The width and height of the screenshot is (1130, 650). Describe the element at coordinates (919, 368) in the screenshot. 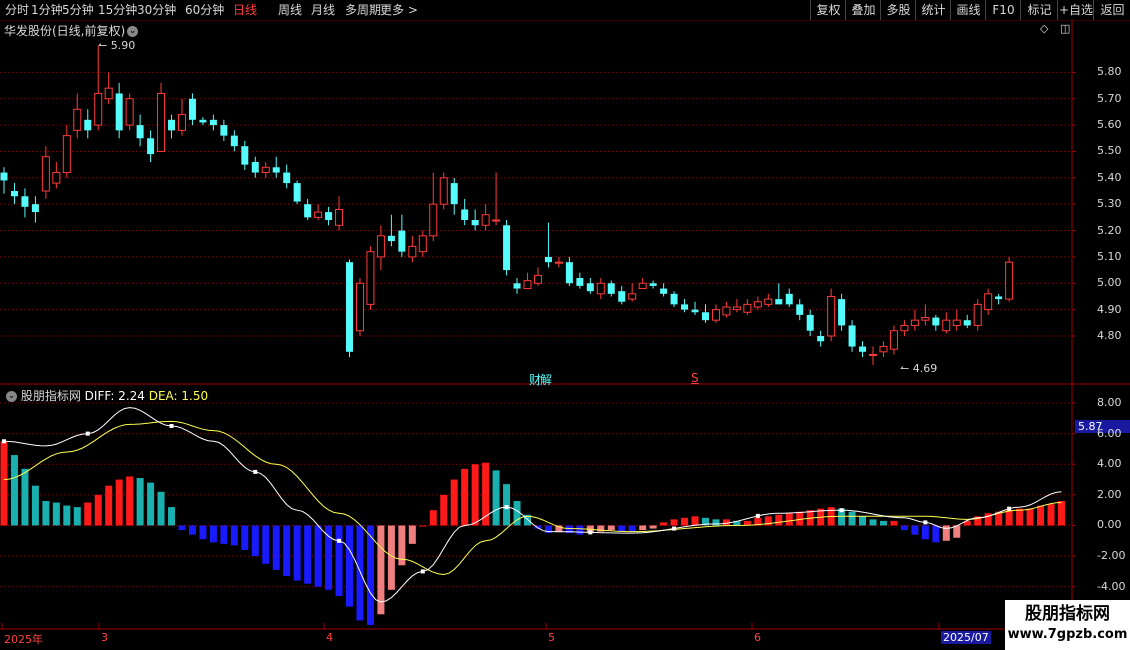

I see `low-price-label: ↼ 4.69` at that location.